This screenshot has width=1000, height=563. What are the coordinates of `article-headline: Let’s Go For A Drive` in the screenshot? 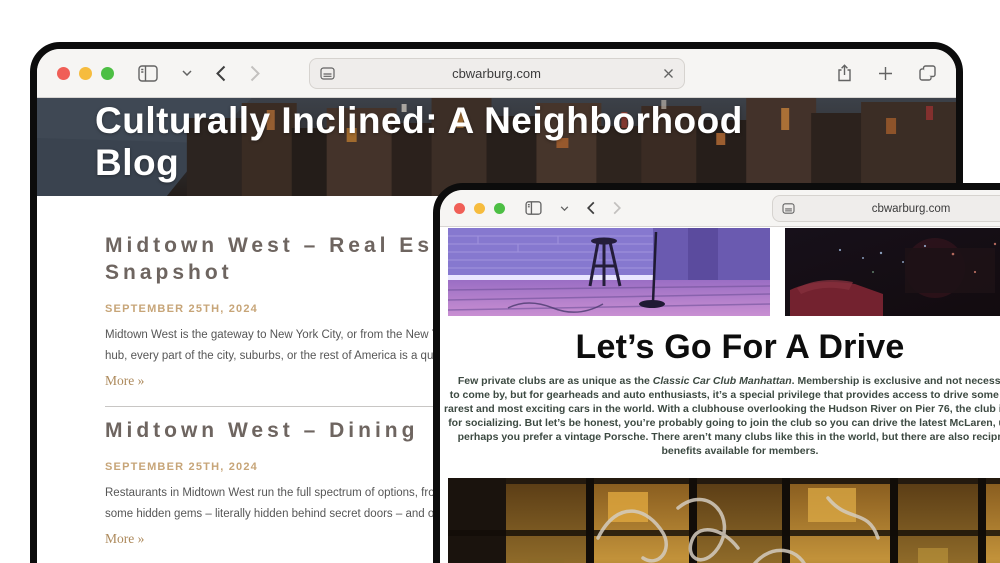 It's located at (740, 347).